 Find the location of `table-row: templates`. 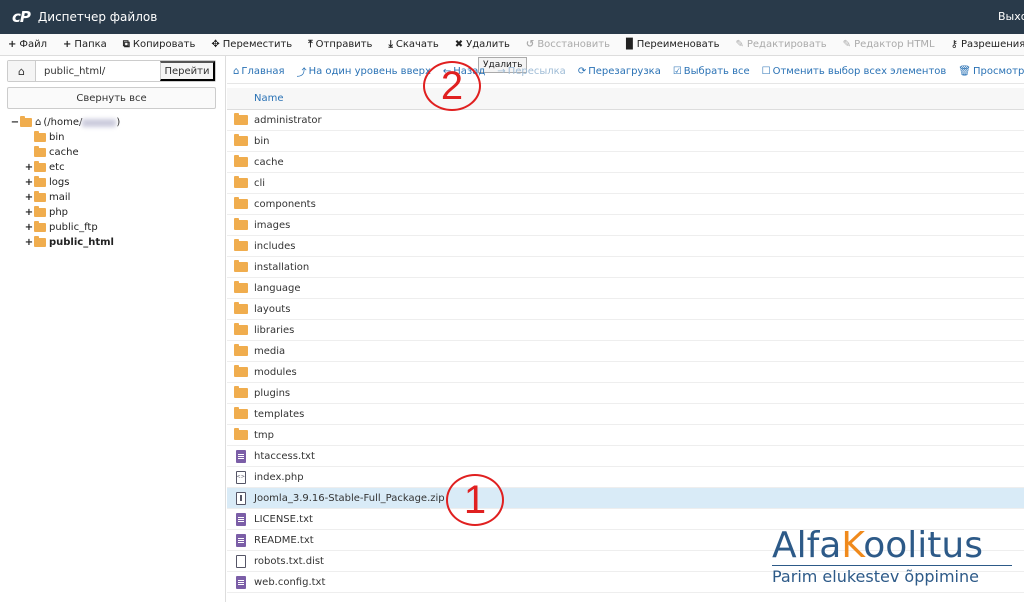

table-row: templates is located at coordinates (625, 414).